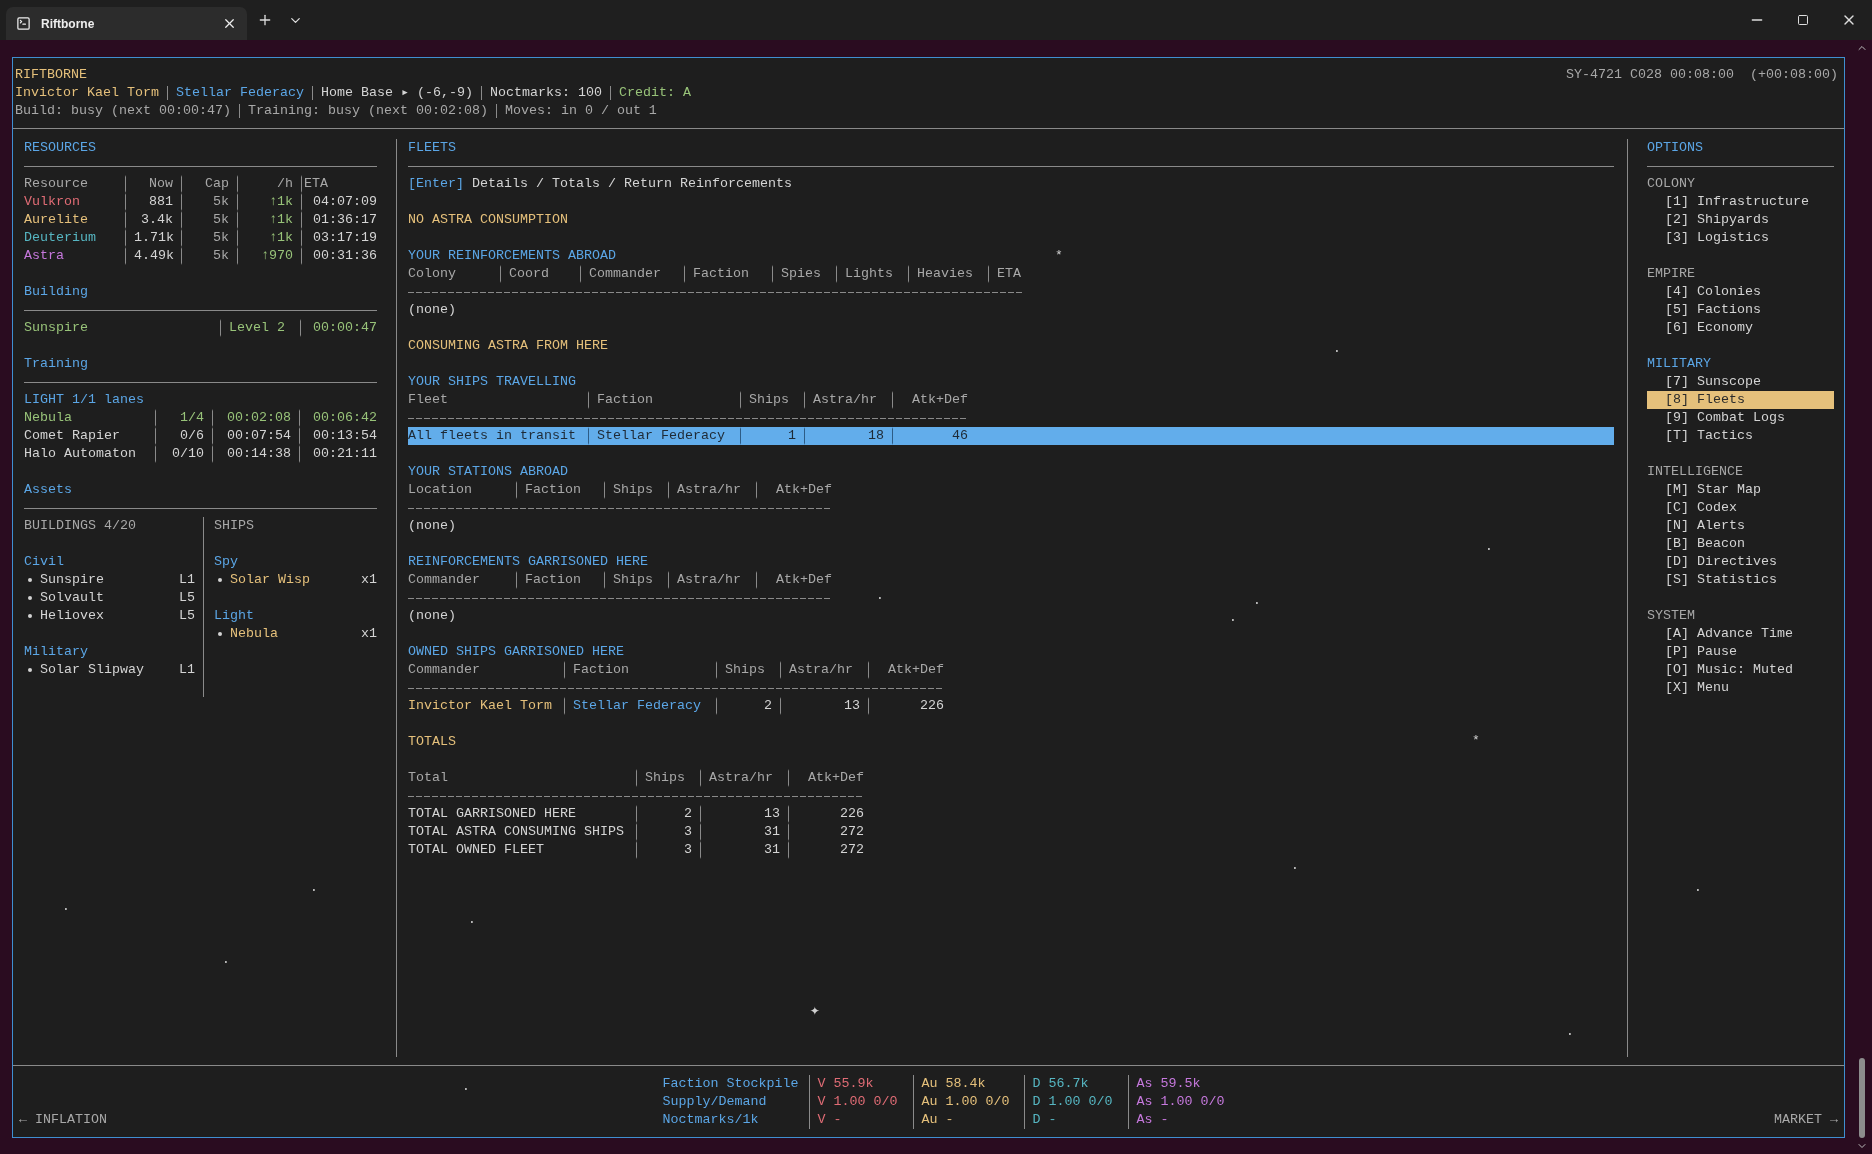 The height and width of the screenshot is (1154, 1872). I want to click on notice-text: NO ASTRA CONSUMPTION, so click(488, 220).